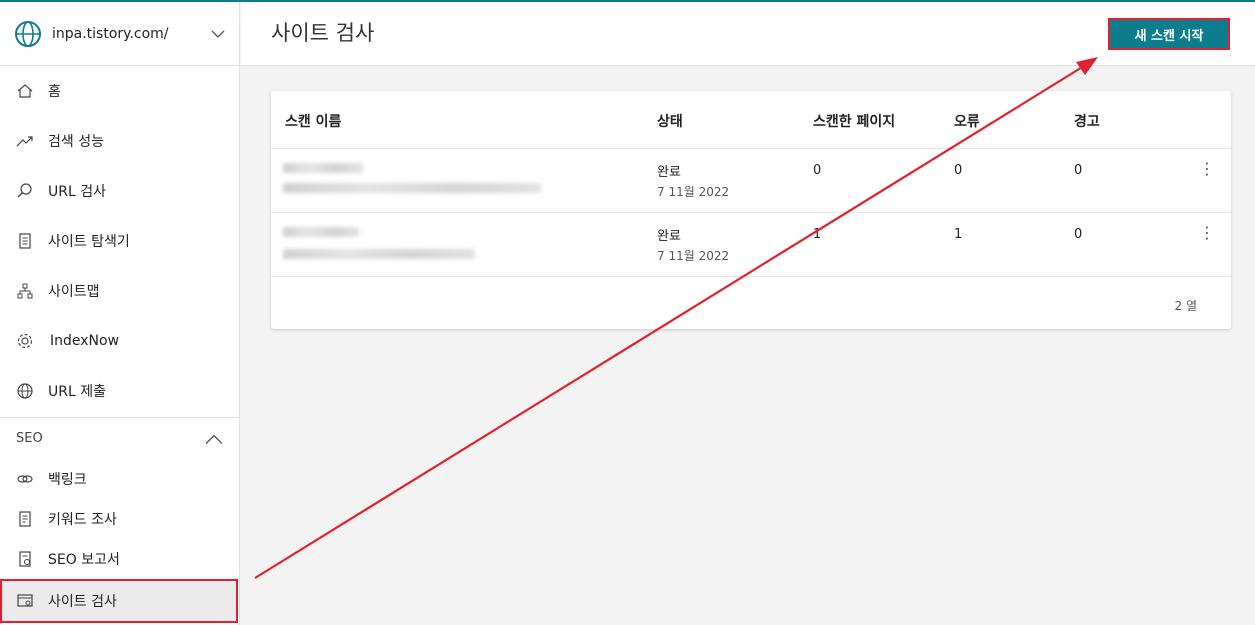 Image resolution: width=1255 pixels, height=625 pixels. What do you see at coordinates (89, 242) in the screenshot?
I see `sidebar-item-label: 사이트 탐색기` at bounding box center [89, 242].